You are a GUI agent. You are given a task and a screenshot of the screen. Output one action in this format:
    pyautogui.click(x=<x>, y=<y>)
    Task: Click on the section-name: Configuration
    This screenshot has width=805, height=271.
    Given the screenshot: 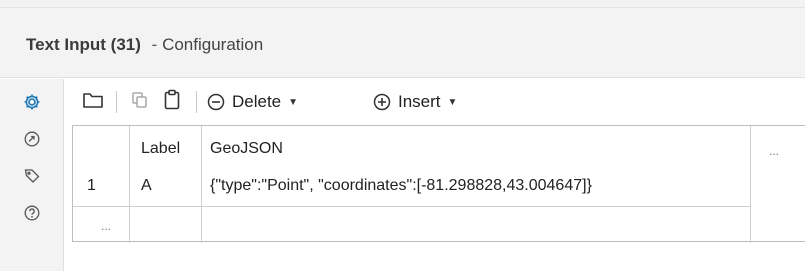 What is the action you would take?
    pyautogui.click(x=213, y=44)
    